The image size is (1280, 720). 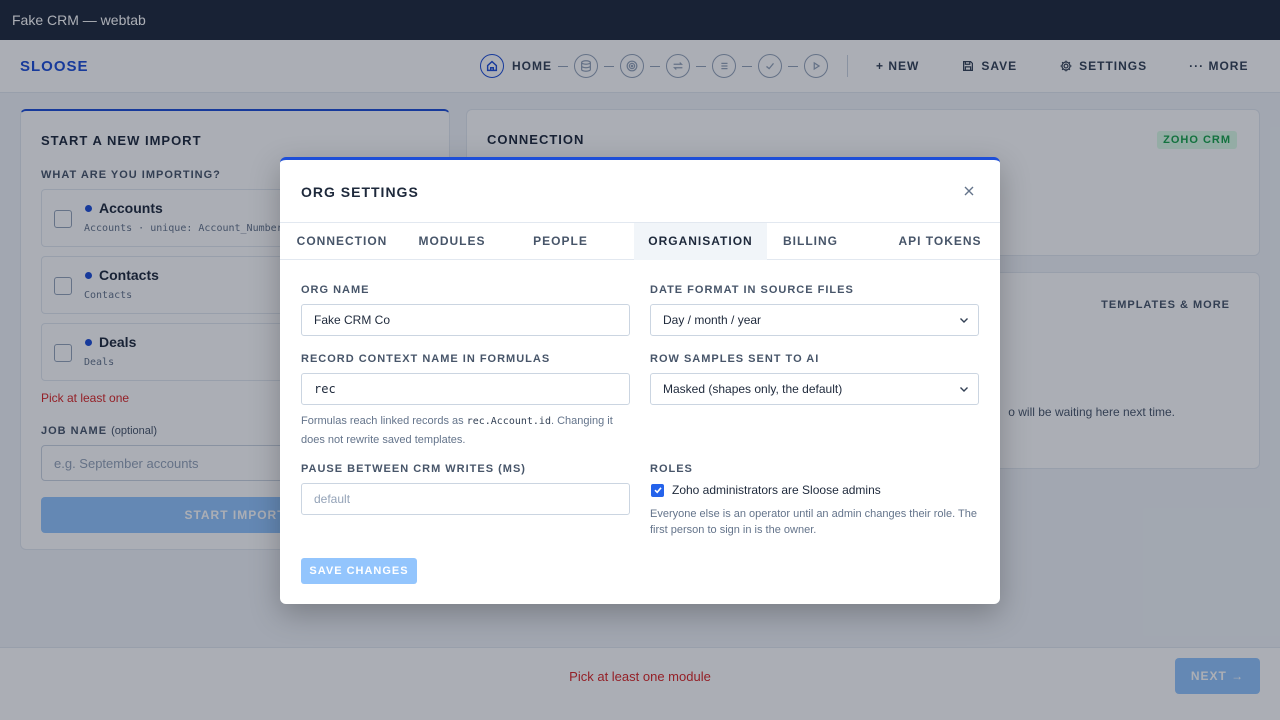 I want to click on date-format-label: DATE FORMAT IN SOURCE FILES, so click(x=752, y=290).